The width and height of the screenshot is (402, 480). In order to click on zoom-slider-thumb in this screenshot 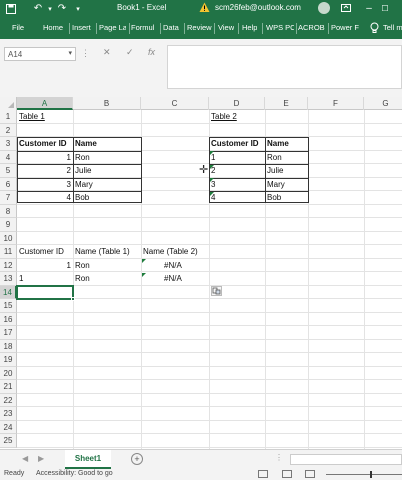, I will do `click(371, 474)`.